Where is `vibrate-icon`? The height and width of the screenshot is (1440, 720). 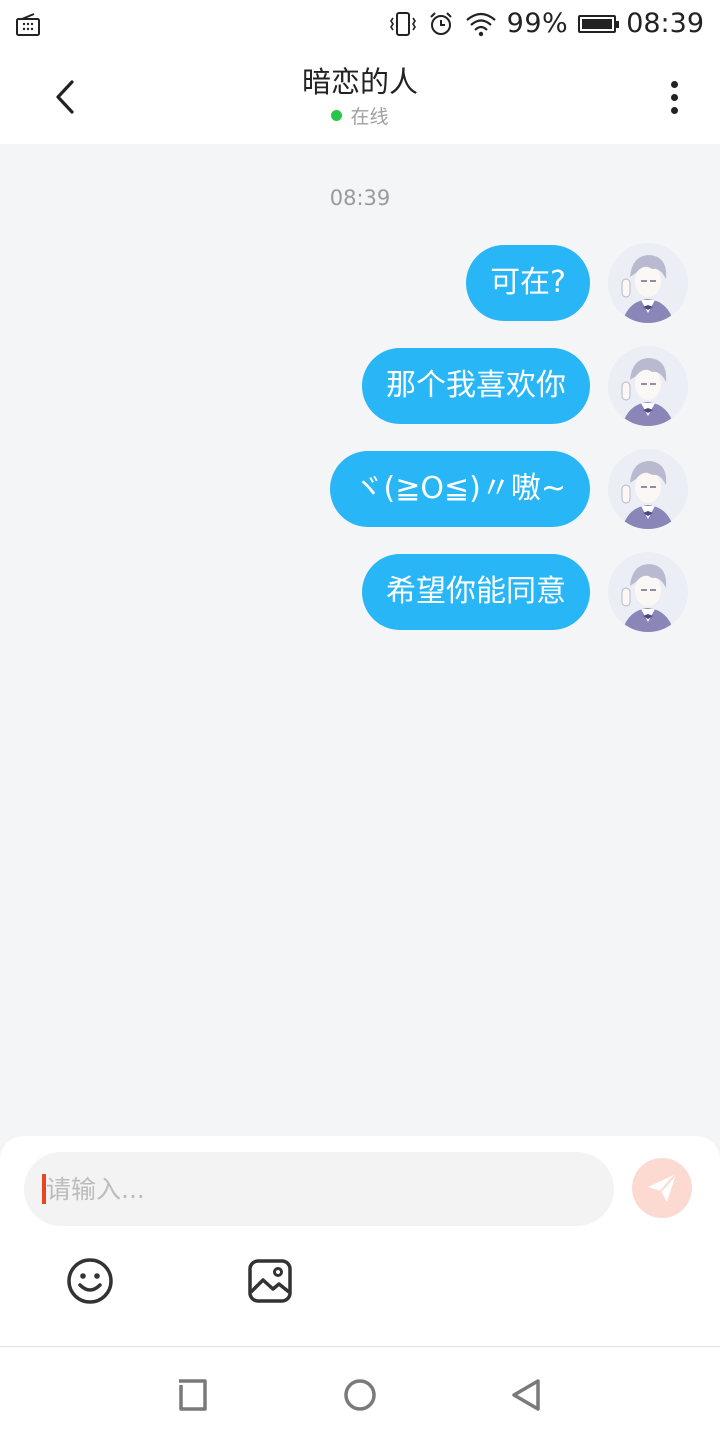 vibrate-icon is located at coordinates (402, 23).